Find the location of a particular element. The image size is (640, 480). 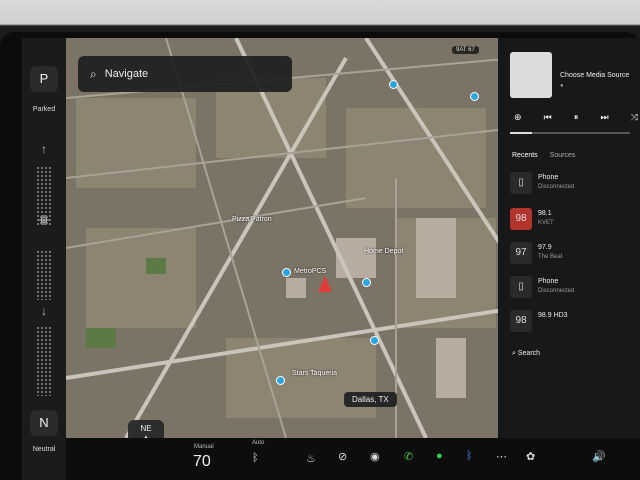

gear-selector: P Parked ↑ ⛯ ↓ N Neutral is located at coordinates (44, 259).